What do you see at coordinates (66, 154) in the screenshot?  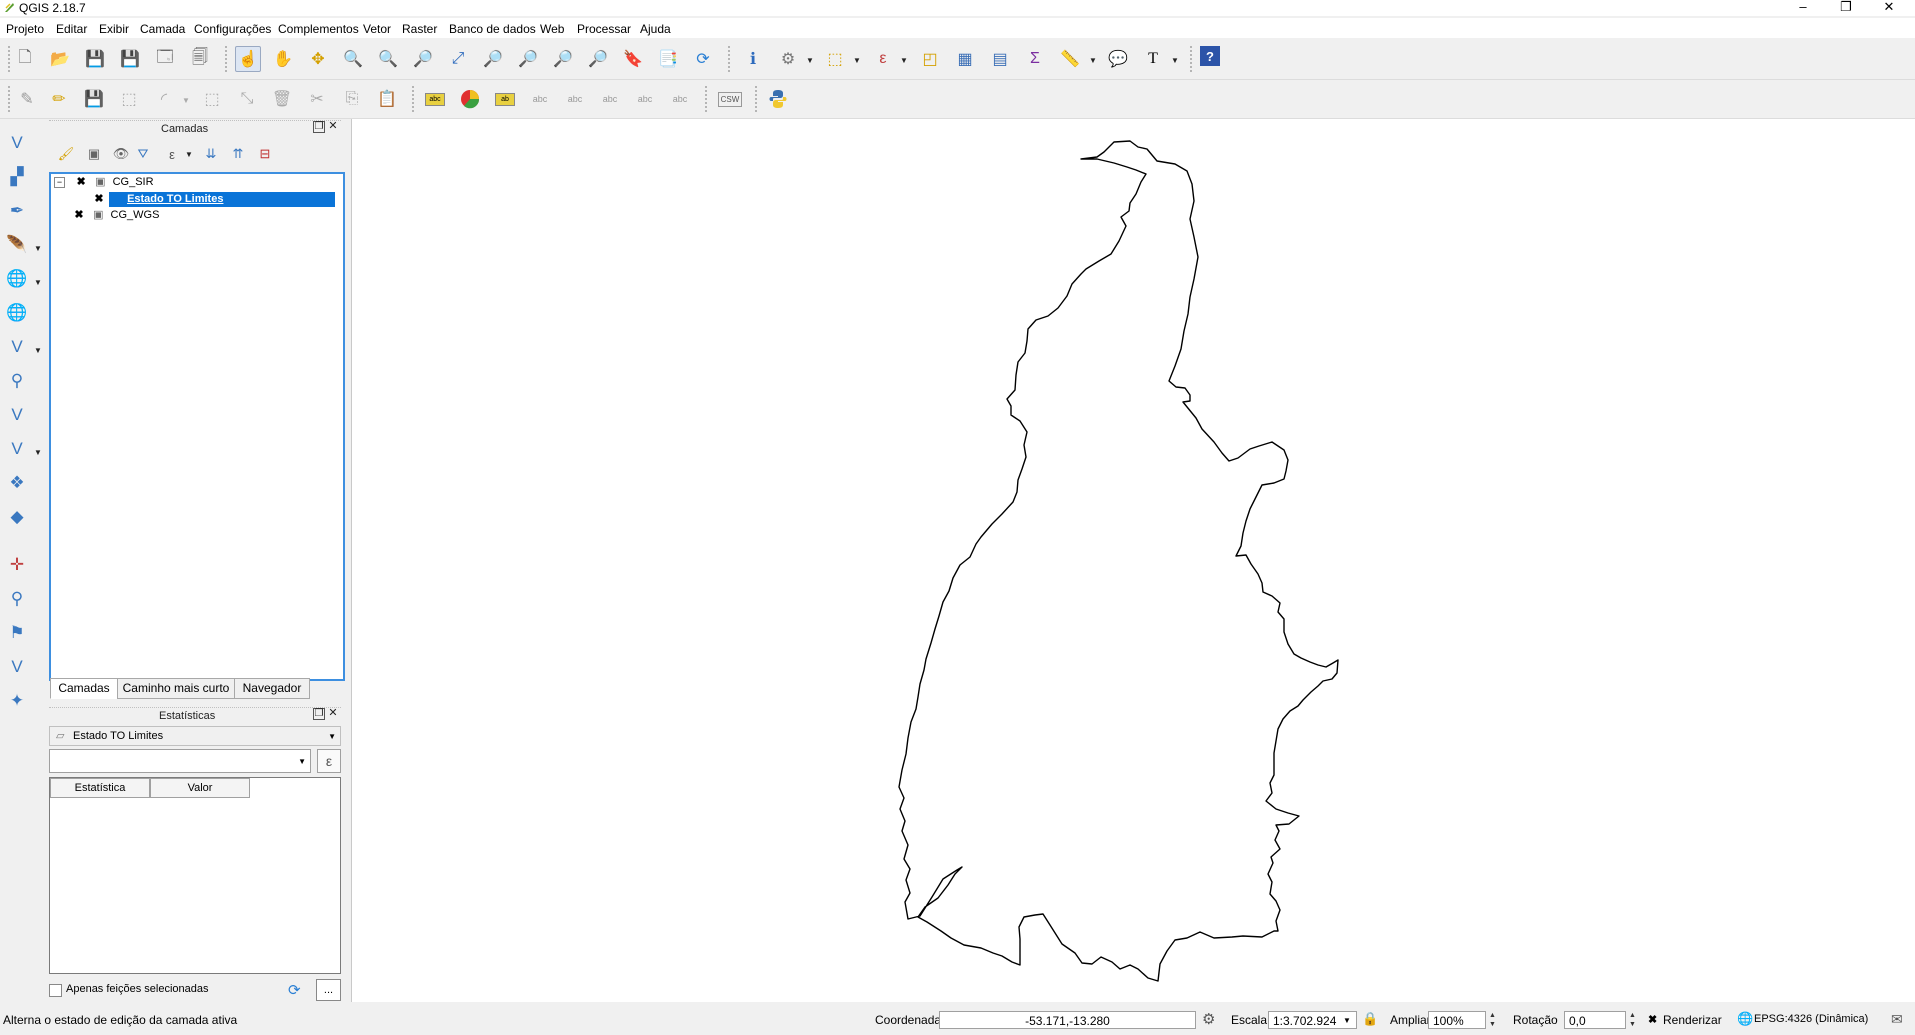 I see `layer-styling-icon: 🖌` at bounding box center [66, 154].